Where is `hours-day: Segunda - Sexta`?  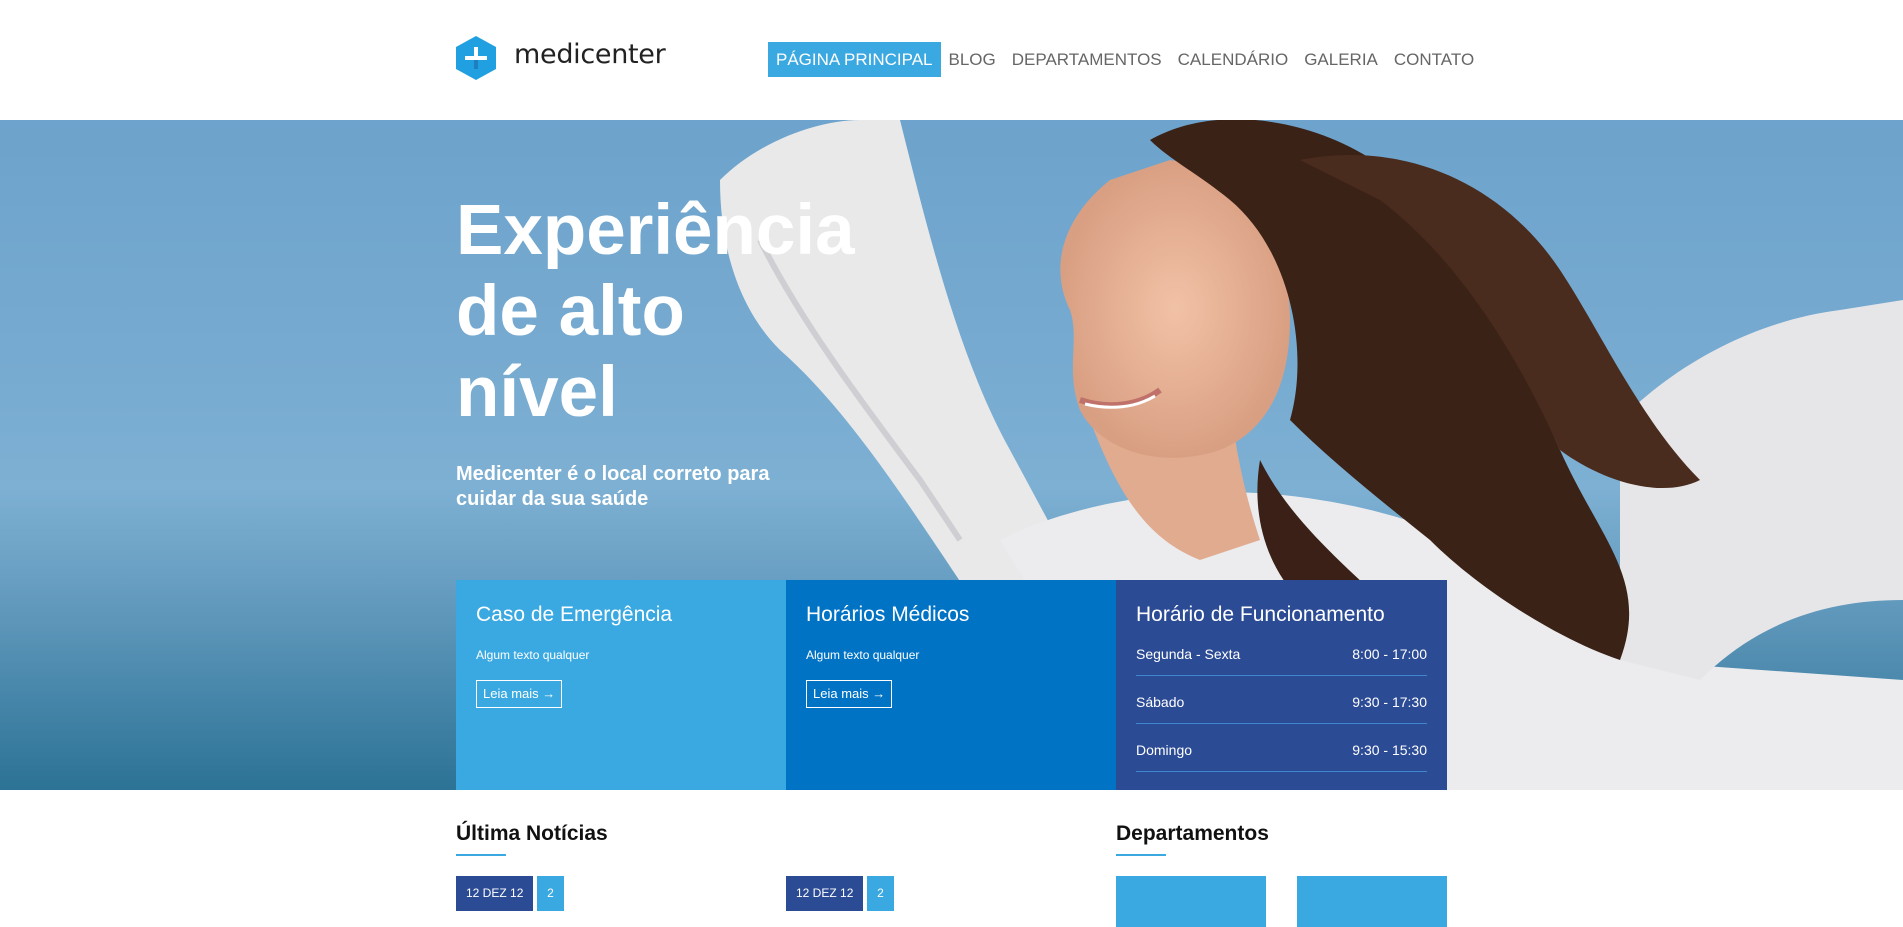
hours-day: Segunda - Sexta is located at coordinates (1188, 654).